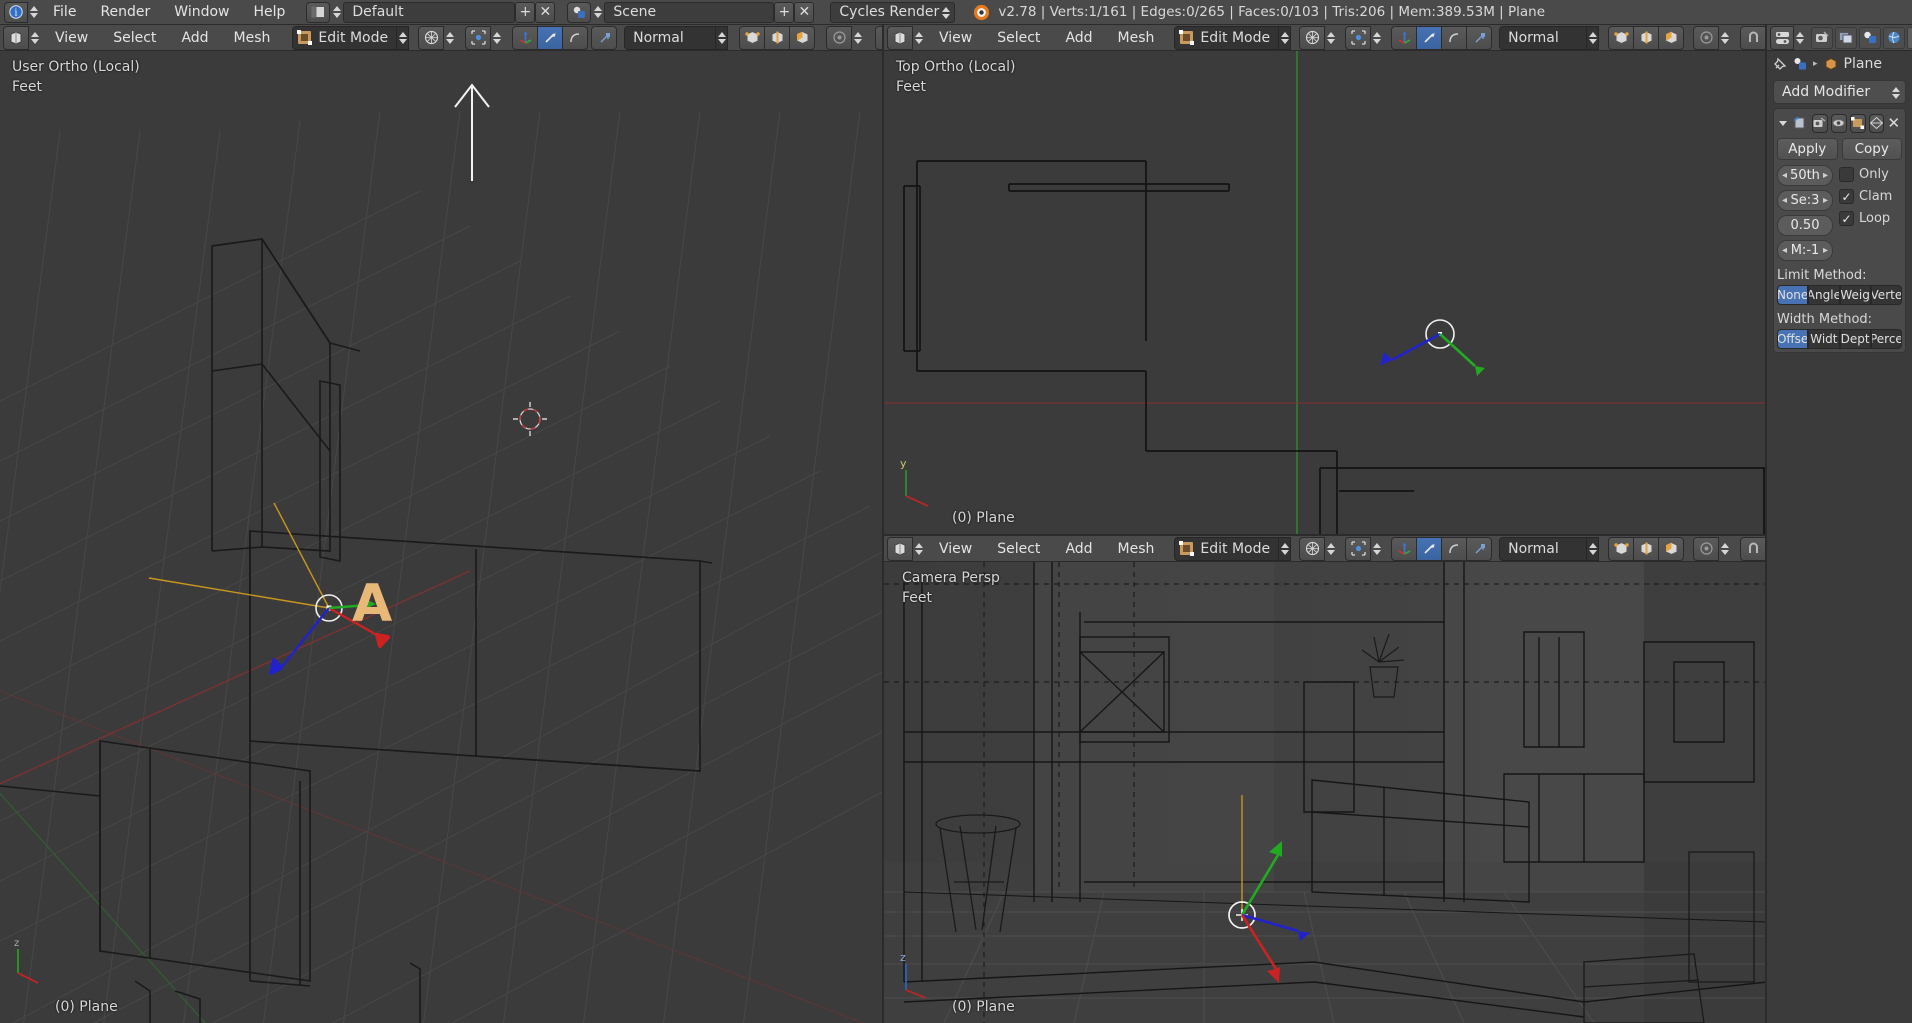 The image size is (1912, 1023). What do you see at coordinates (1136, 548) in the screenshot?
I see `vp3-menu-mesh: Mesh` at bounding box center [1136, 548].